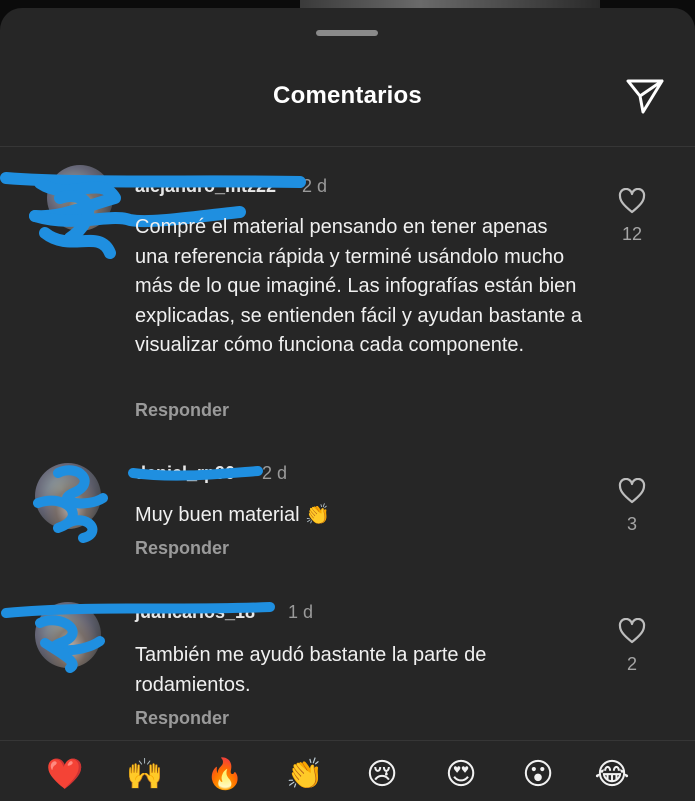 Image resolution: width=695 pixels, height=801 pixels. What do you see at coordinates (347, 770) in the screenshot?
I see `emoji-reaction-bar: ❤️ 🙌 🔥 👏 😢 😍 😮 😂` at bounding box center [347, 770].